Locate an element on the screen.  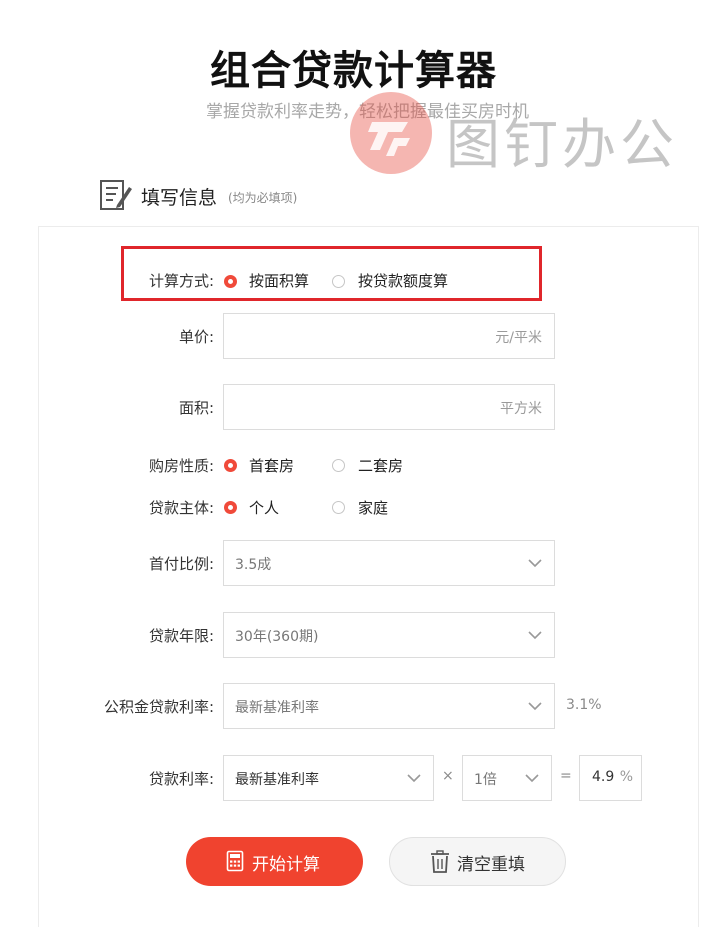
page-title: 组合贷款计算器 is located at coordinates (353, 71).